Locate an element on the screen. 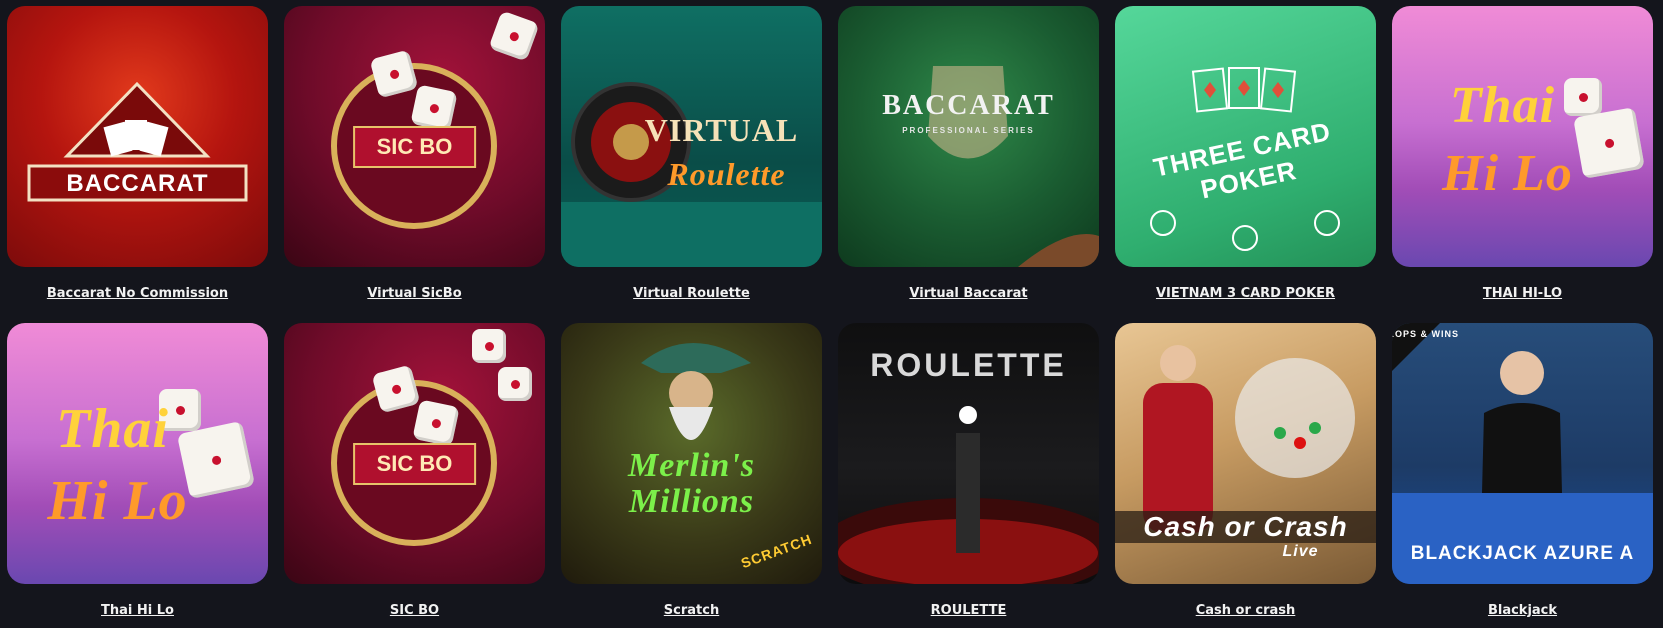 This screenshot has height=628, width=1663. art-subtitle: Roulette is located at coordinates (726, 174).